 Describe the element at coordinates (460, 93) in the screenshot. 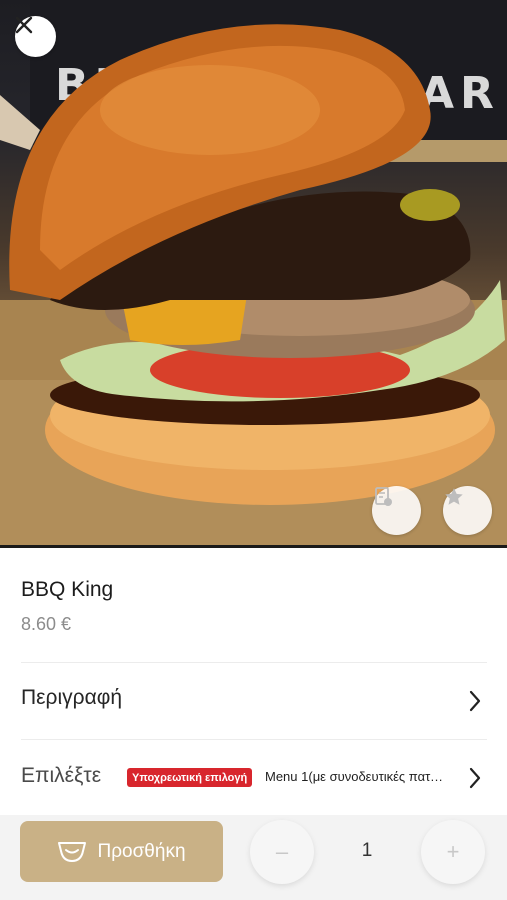

I see `svg-text: AR` at that location.